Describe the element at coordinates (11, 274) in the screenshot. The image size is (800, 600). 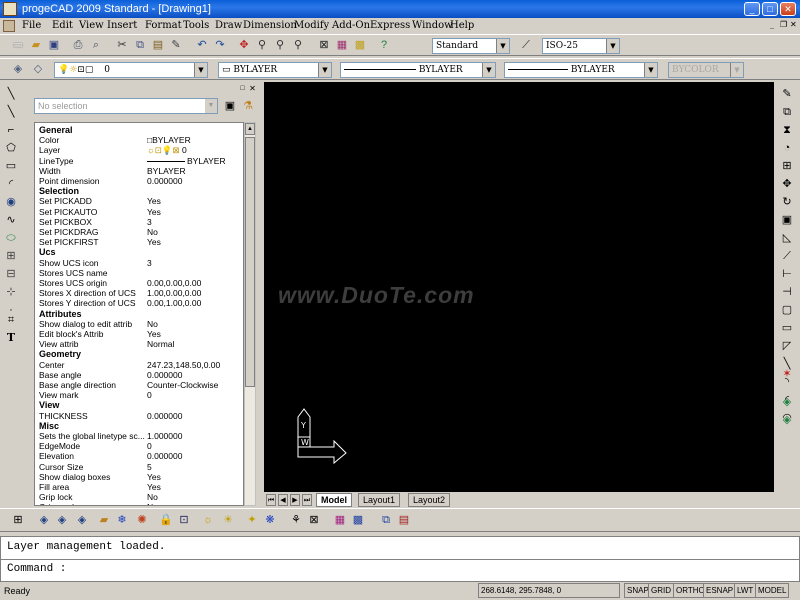
I see `make-block-icon: ⊟` at that location.